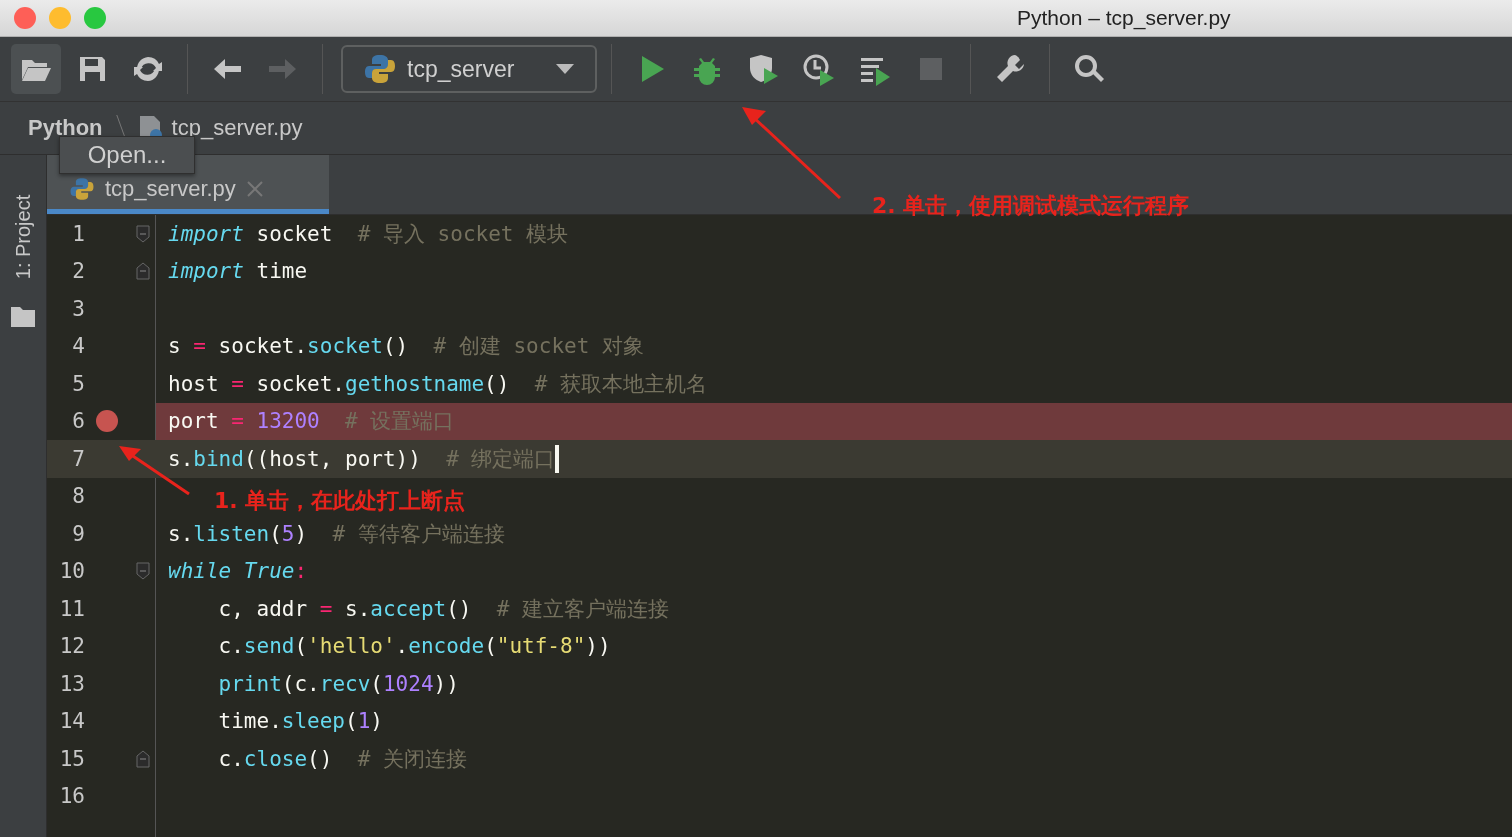 Image resolution: width=1512 pixels, height=837 pixels. What do you see at coordinates (78, 308) in the screenshot?
I see `line-number: 3` at bounding box center [78, 308].